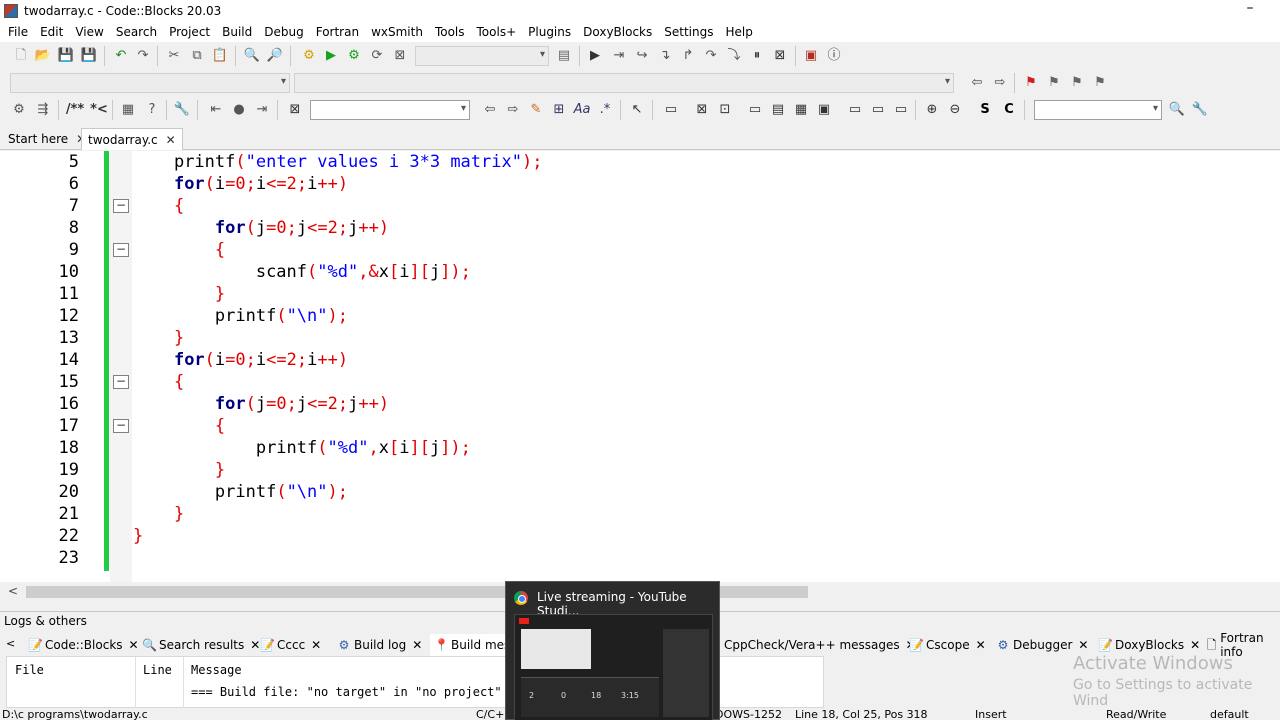 This screenshot has height=720, width=1280. I want to click on code-line: 16 for(j=0;j<=2;j++), so click(640, 404).